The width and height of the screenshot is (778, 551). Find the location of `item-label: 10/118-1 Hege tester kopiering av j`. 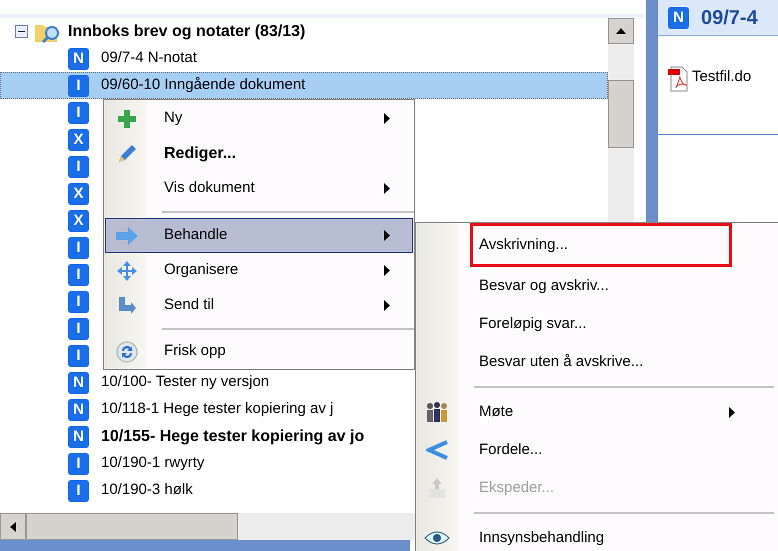

item-label: 10/118-1 Hege tester kopiering av j is located at coordinates (217, 409).